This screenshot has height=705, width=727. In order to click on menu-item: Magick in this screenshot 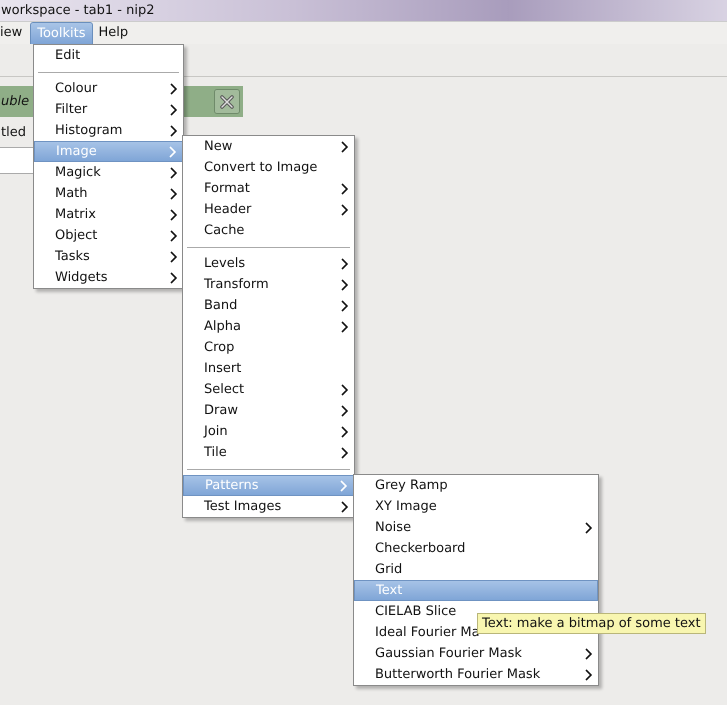, I will do `click(108, 172)`.